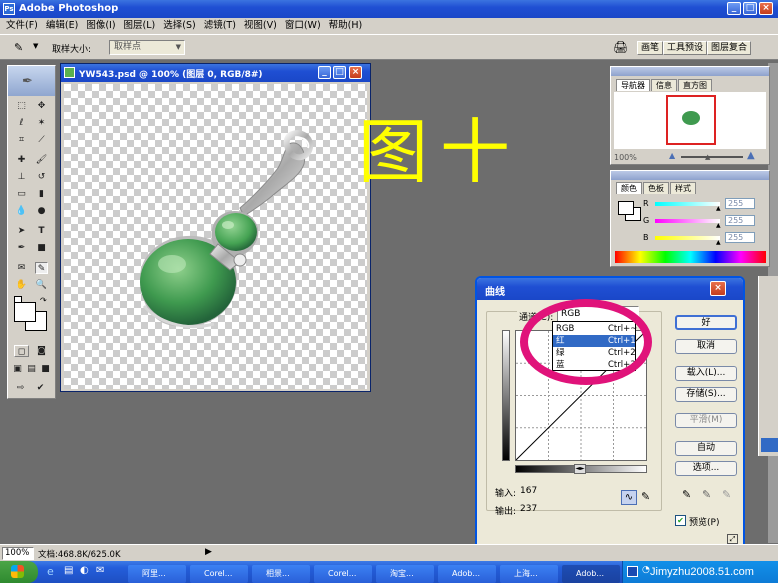 The width and height of the screenshot is (778, 583). What do you see at coordinates (706, 448) in the screenshot?
I see `auto-button: 自动` at bounding box center [706, 448].